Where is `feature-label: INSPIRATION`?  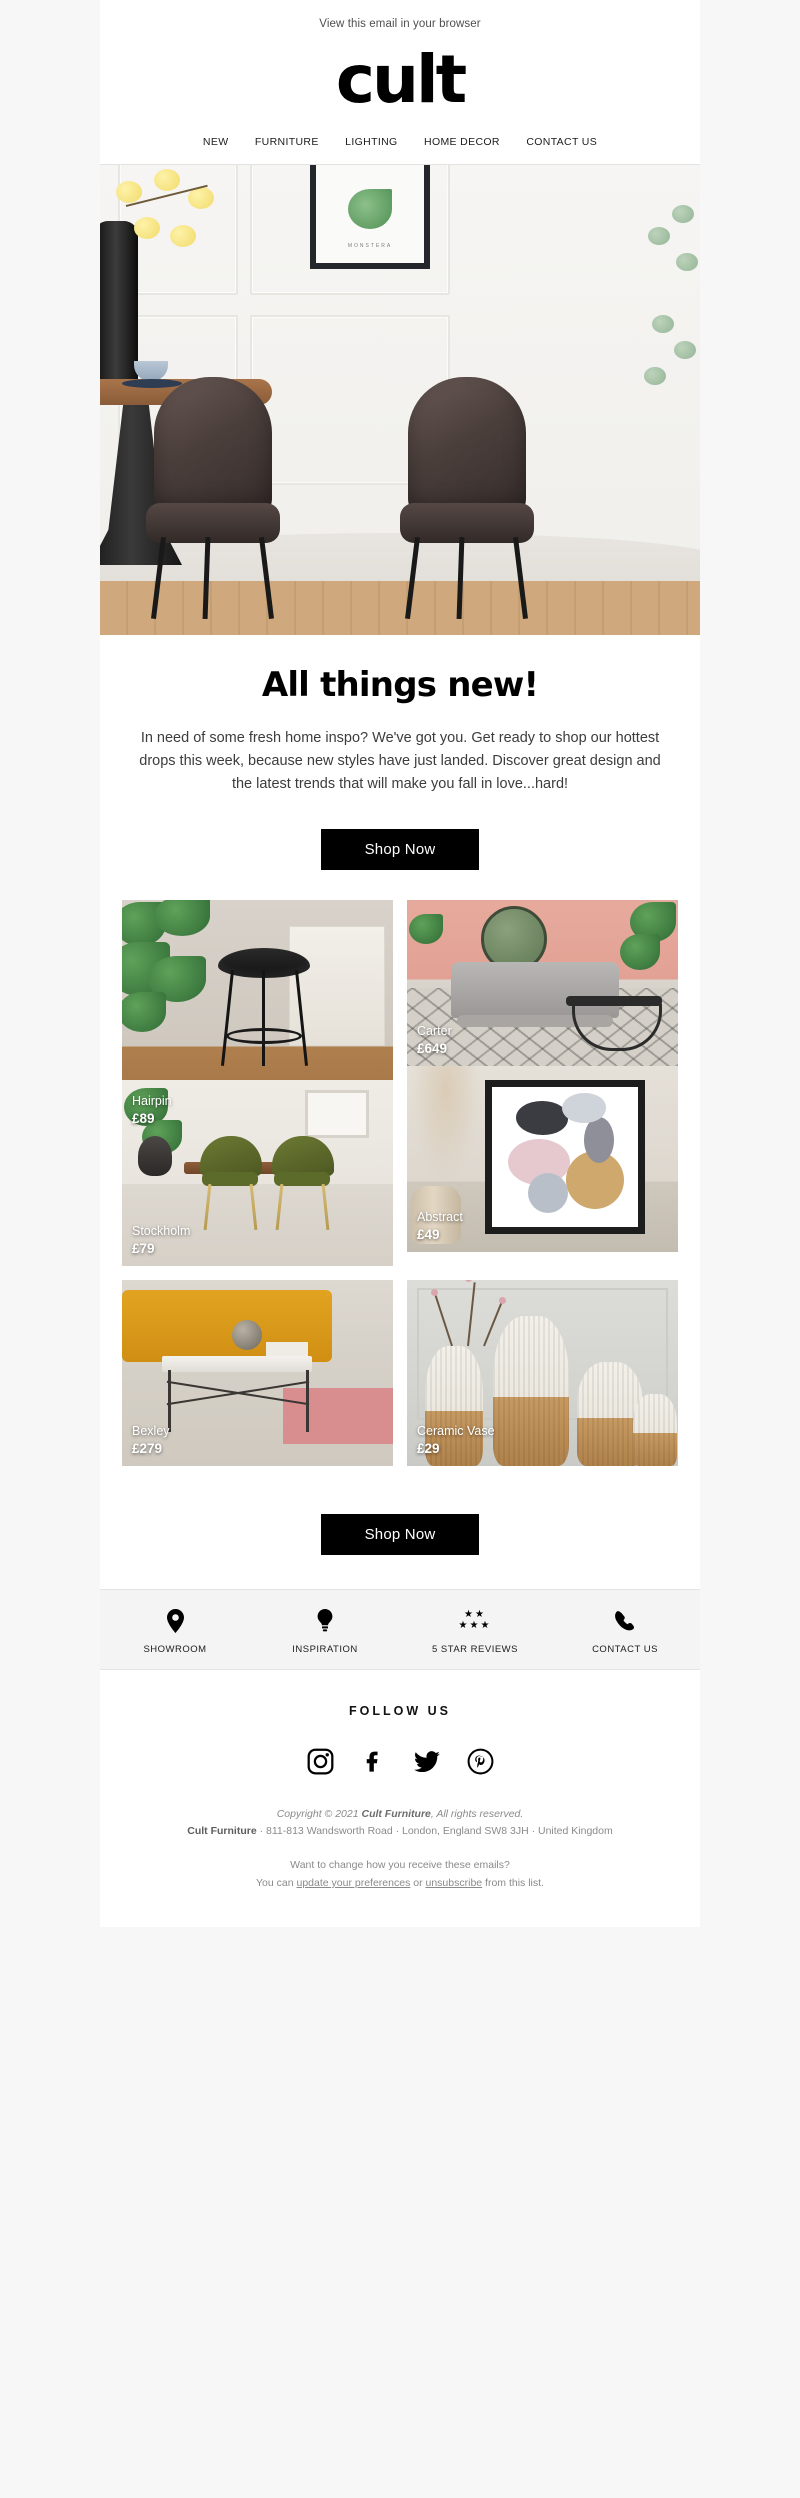
feature-label: INSPIRATION is located at coordinates (325, 1649).